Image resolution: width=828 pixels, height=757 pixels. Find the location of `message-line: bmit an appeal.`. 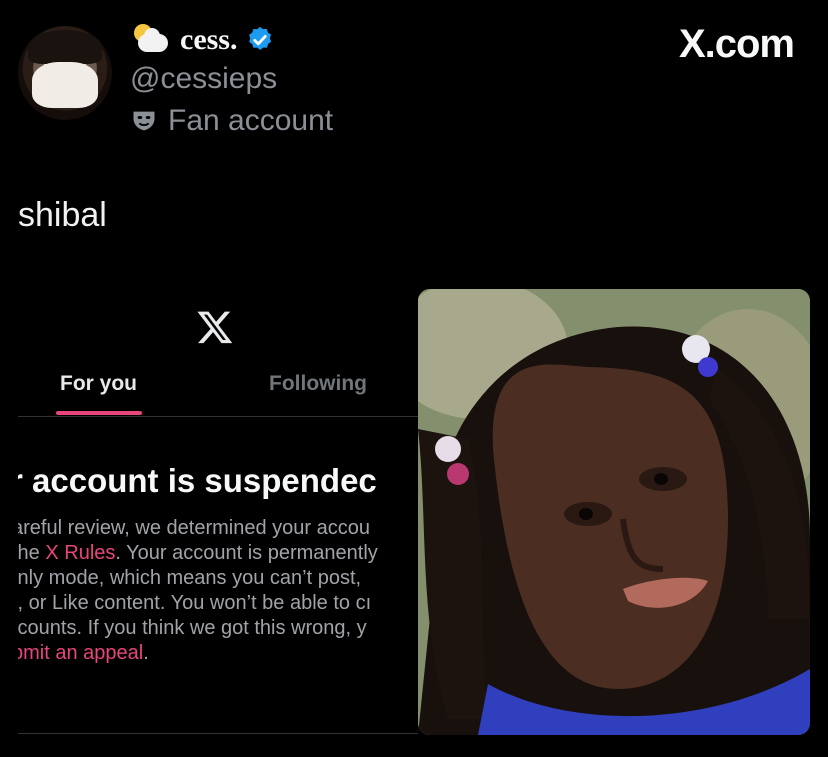

message-line: bmit an appeal. is located at coordinates (198, 653).